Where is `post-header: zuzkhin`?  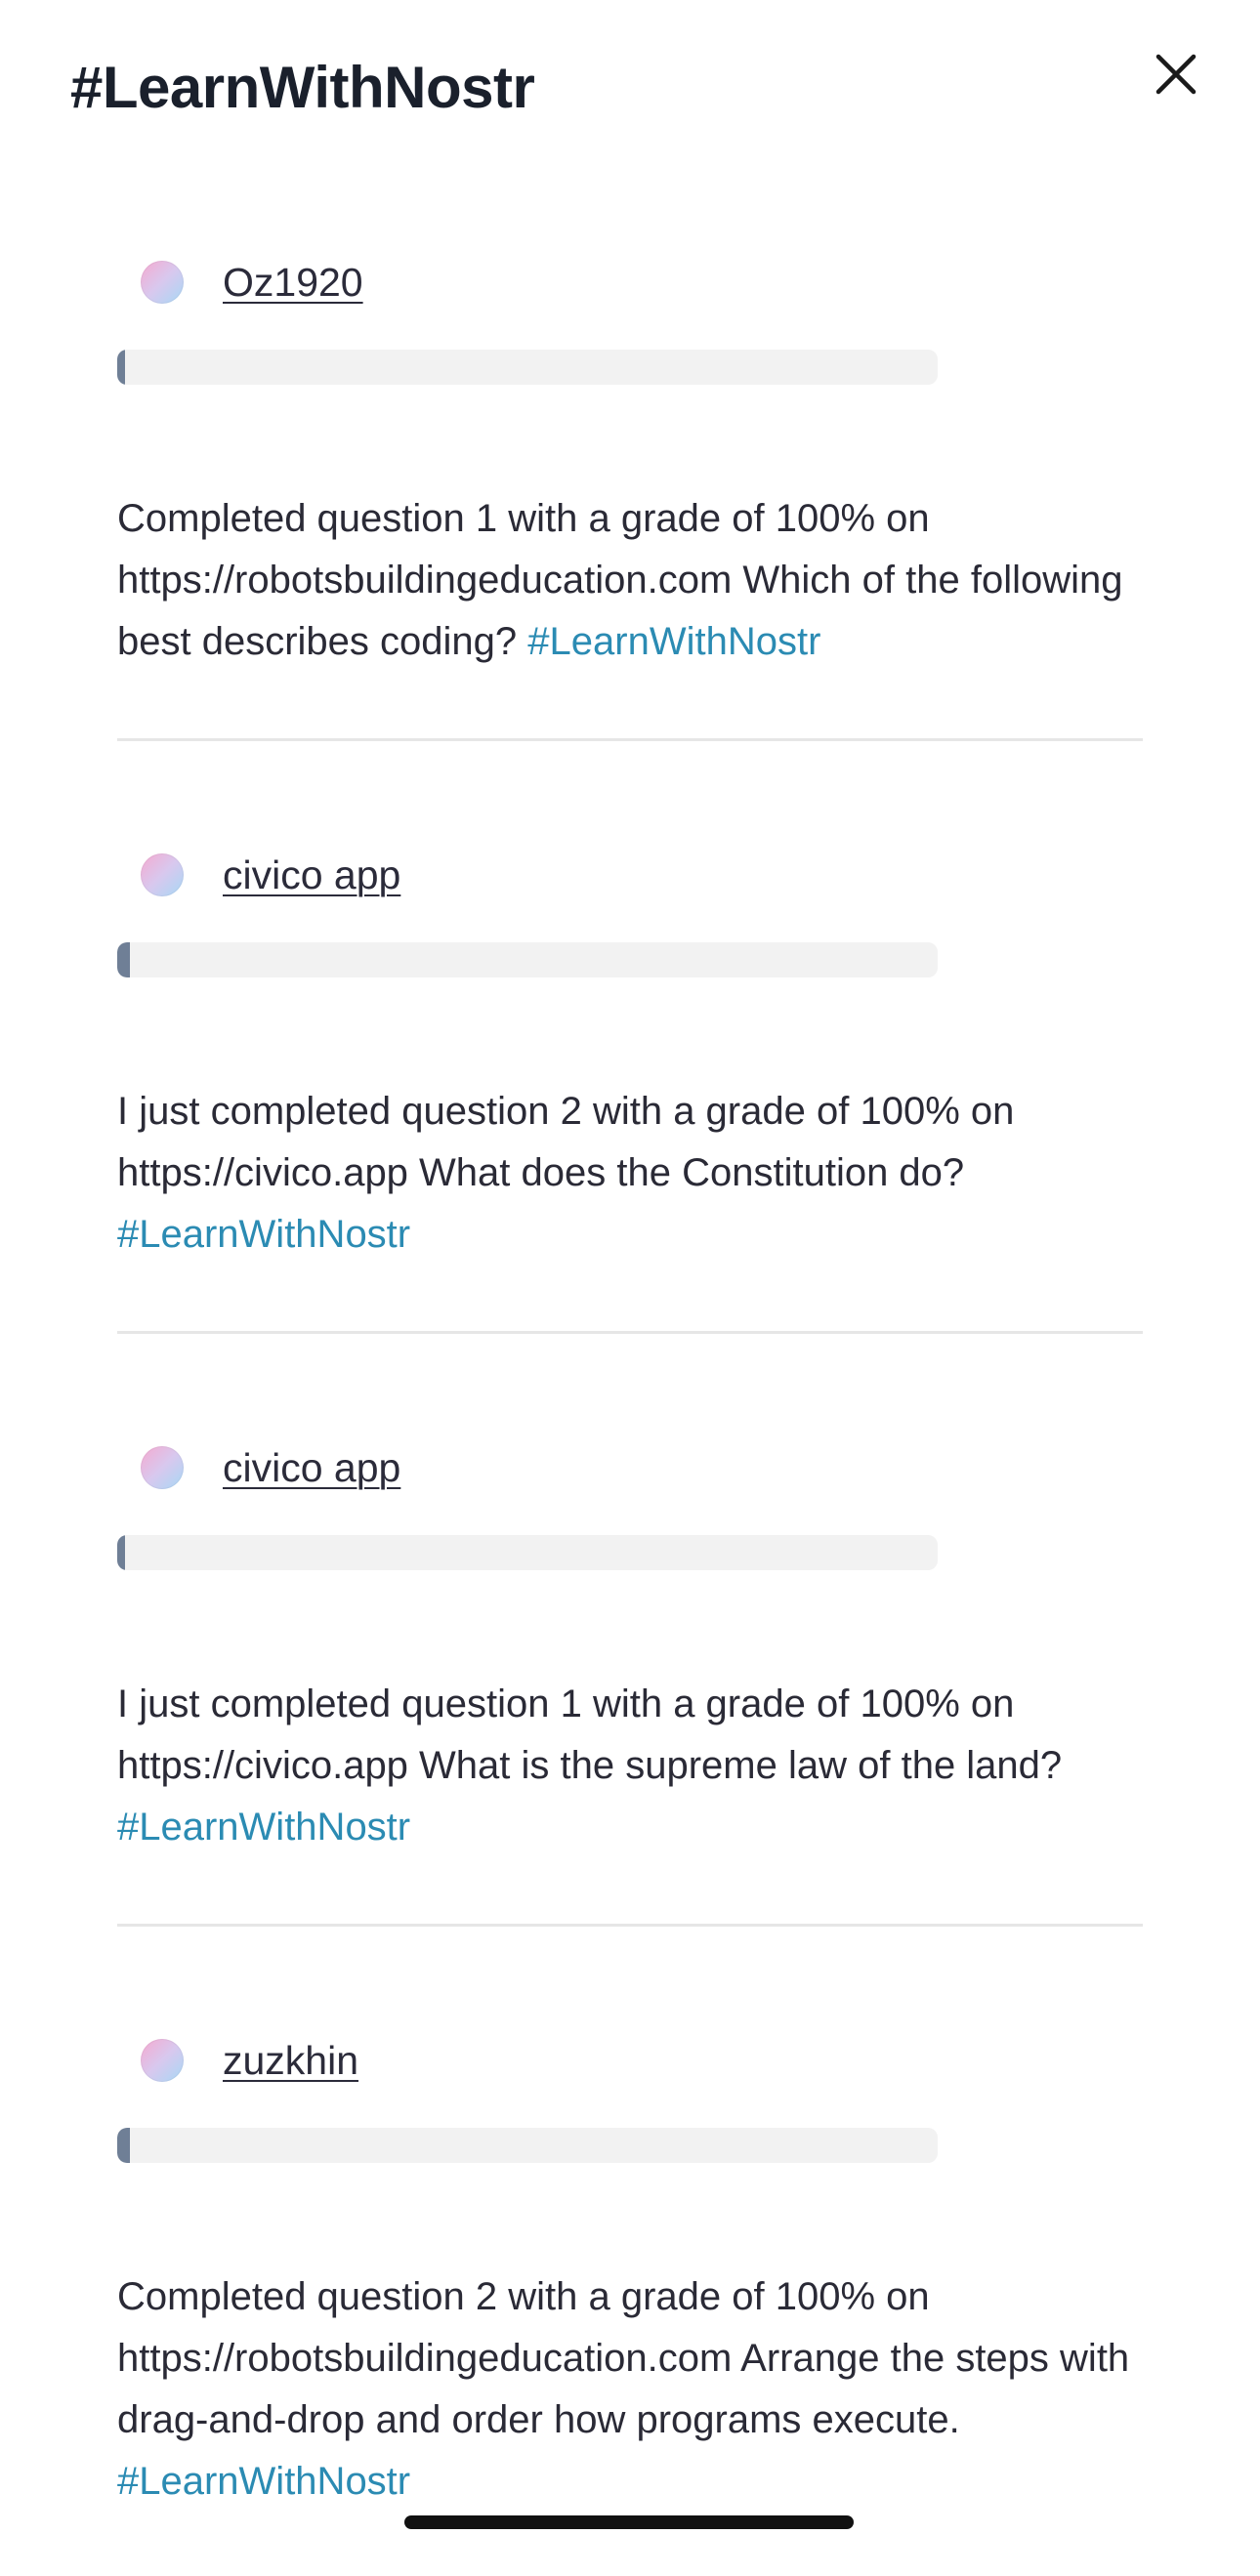 post-header: zuzkhin is located at coordinates (249, 2060).